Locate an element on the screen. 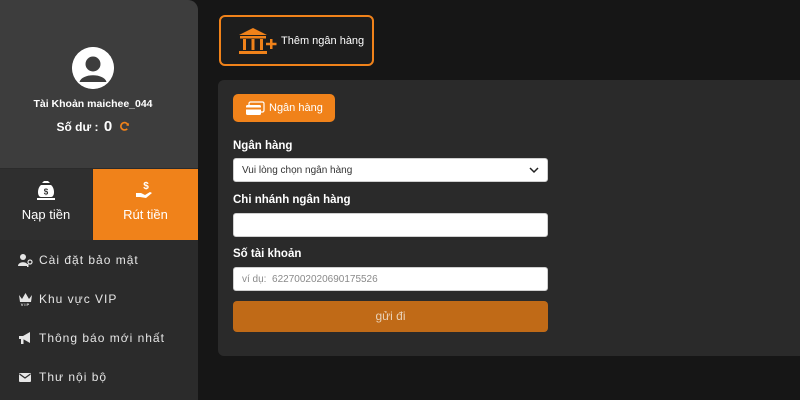  credit-card-icon is located at coordinates (255, 107).